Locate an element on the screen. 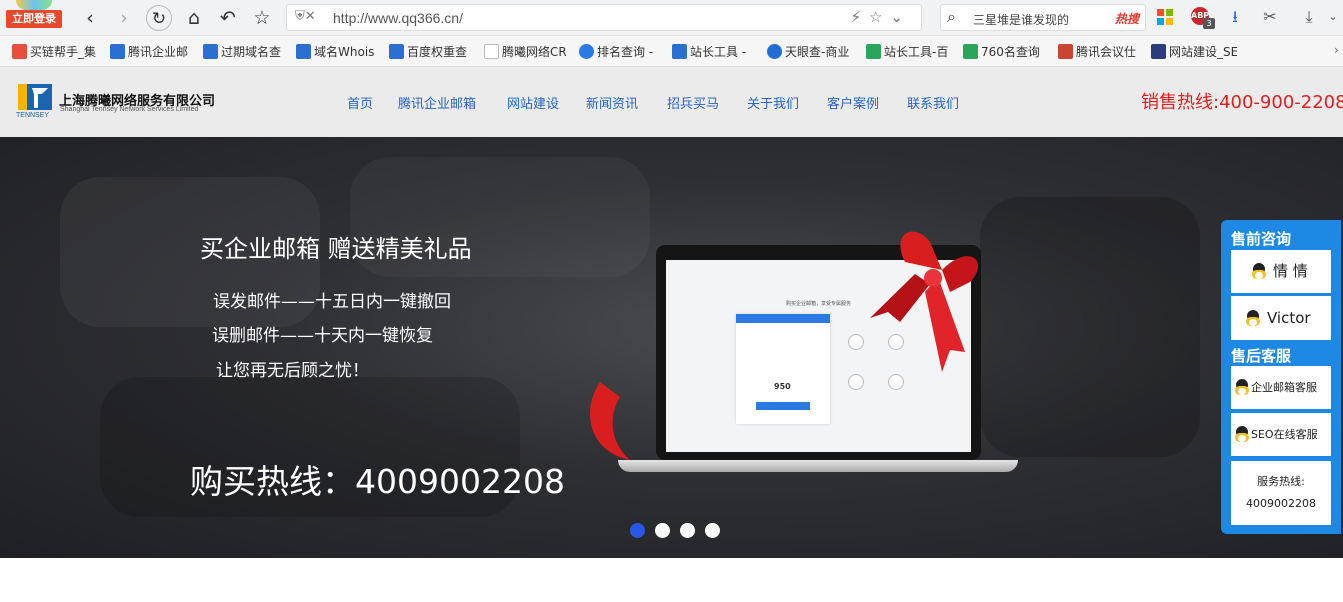 This screenshot has height=602, width=1343. hot-search-badge: 热搜 is located at coordinates (1127, 18).